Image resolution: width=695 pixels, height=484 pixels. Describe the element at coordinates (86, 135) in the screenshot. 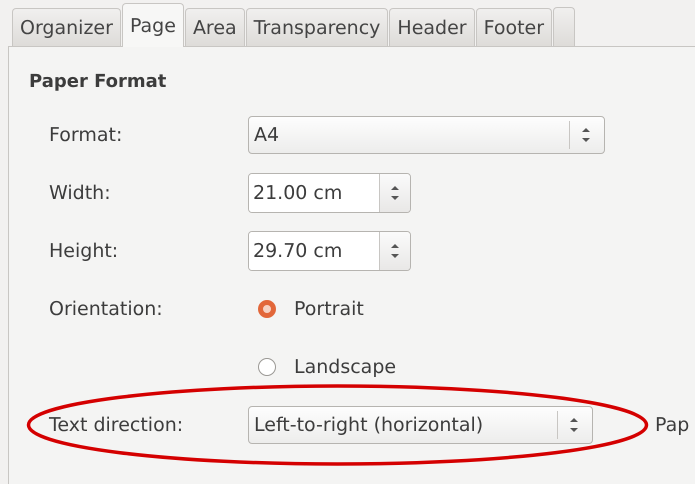

I see `field-label: Format:` at that location.